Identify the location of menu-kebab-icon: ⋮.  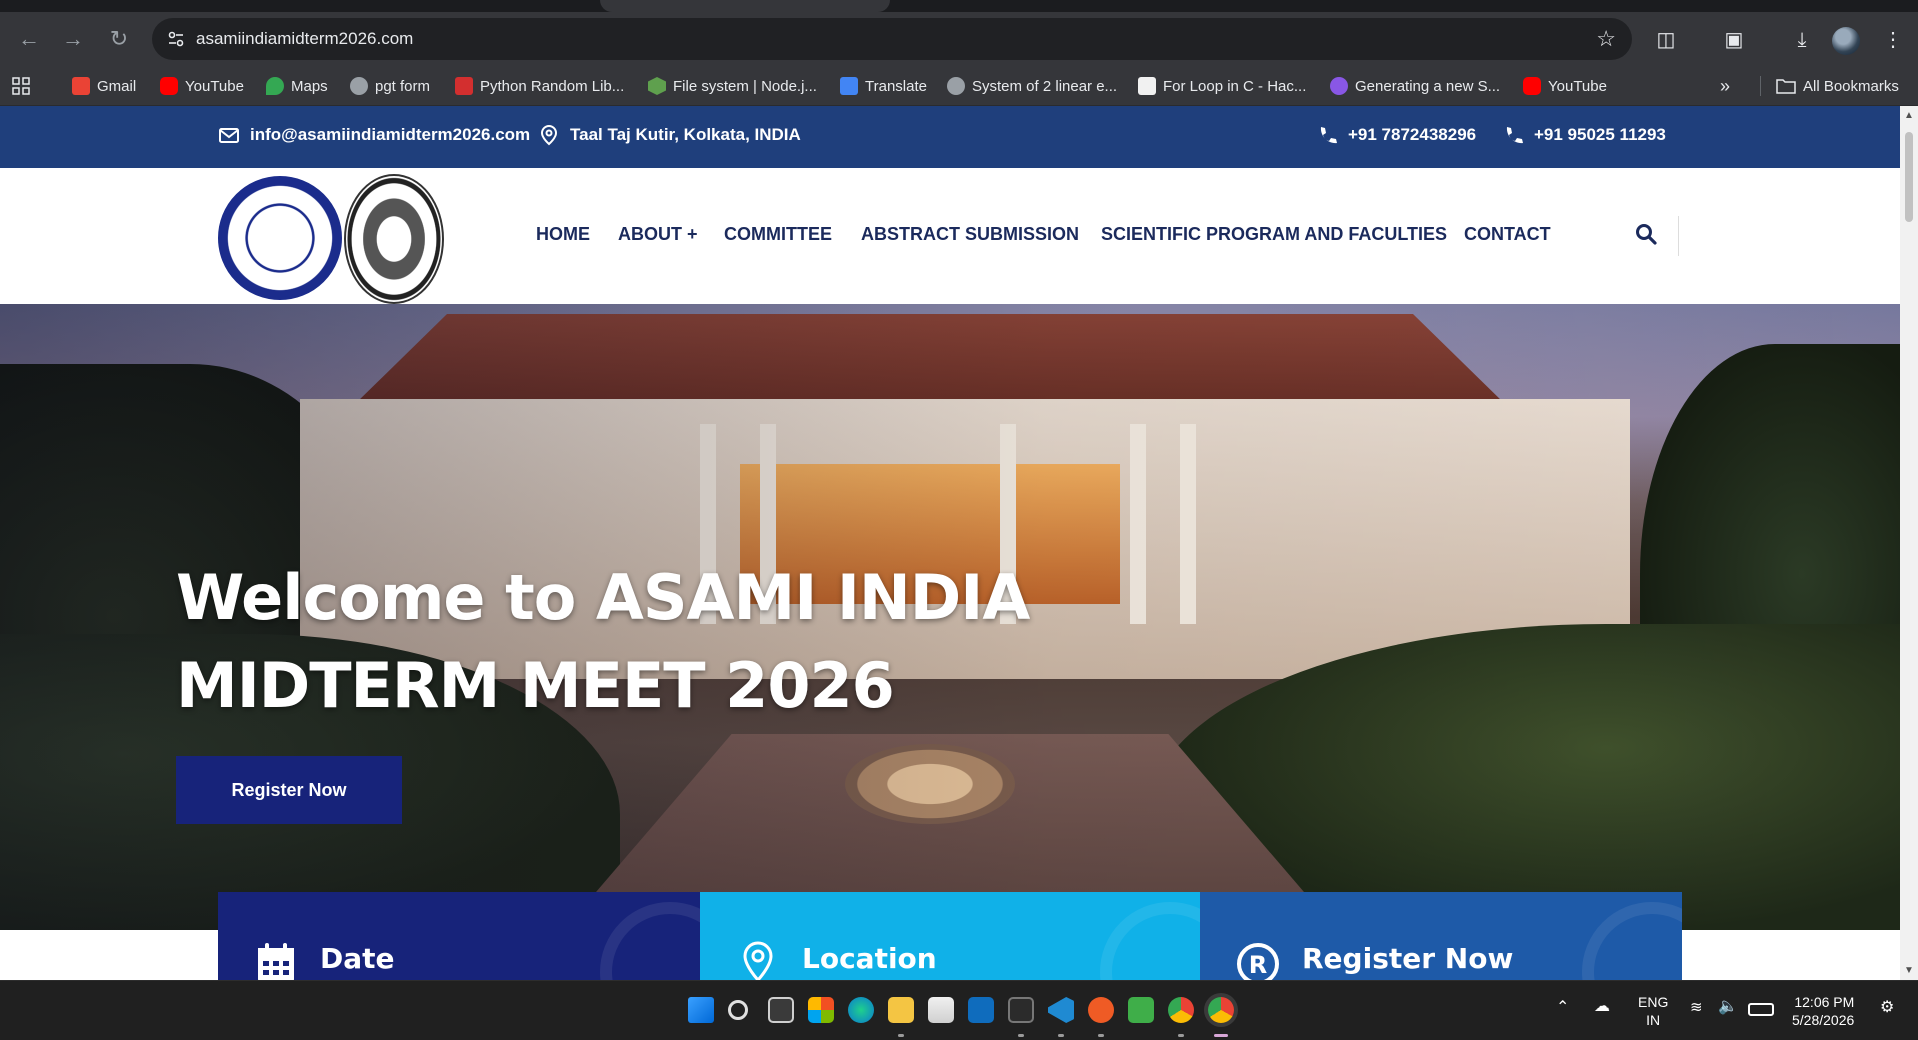
(1893, 40).